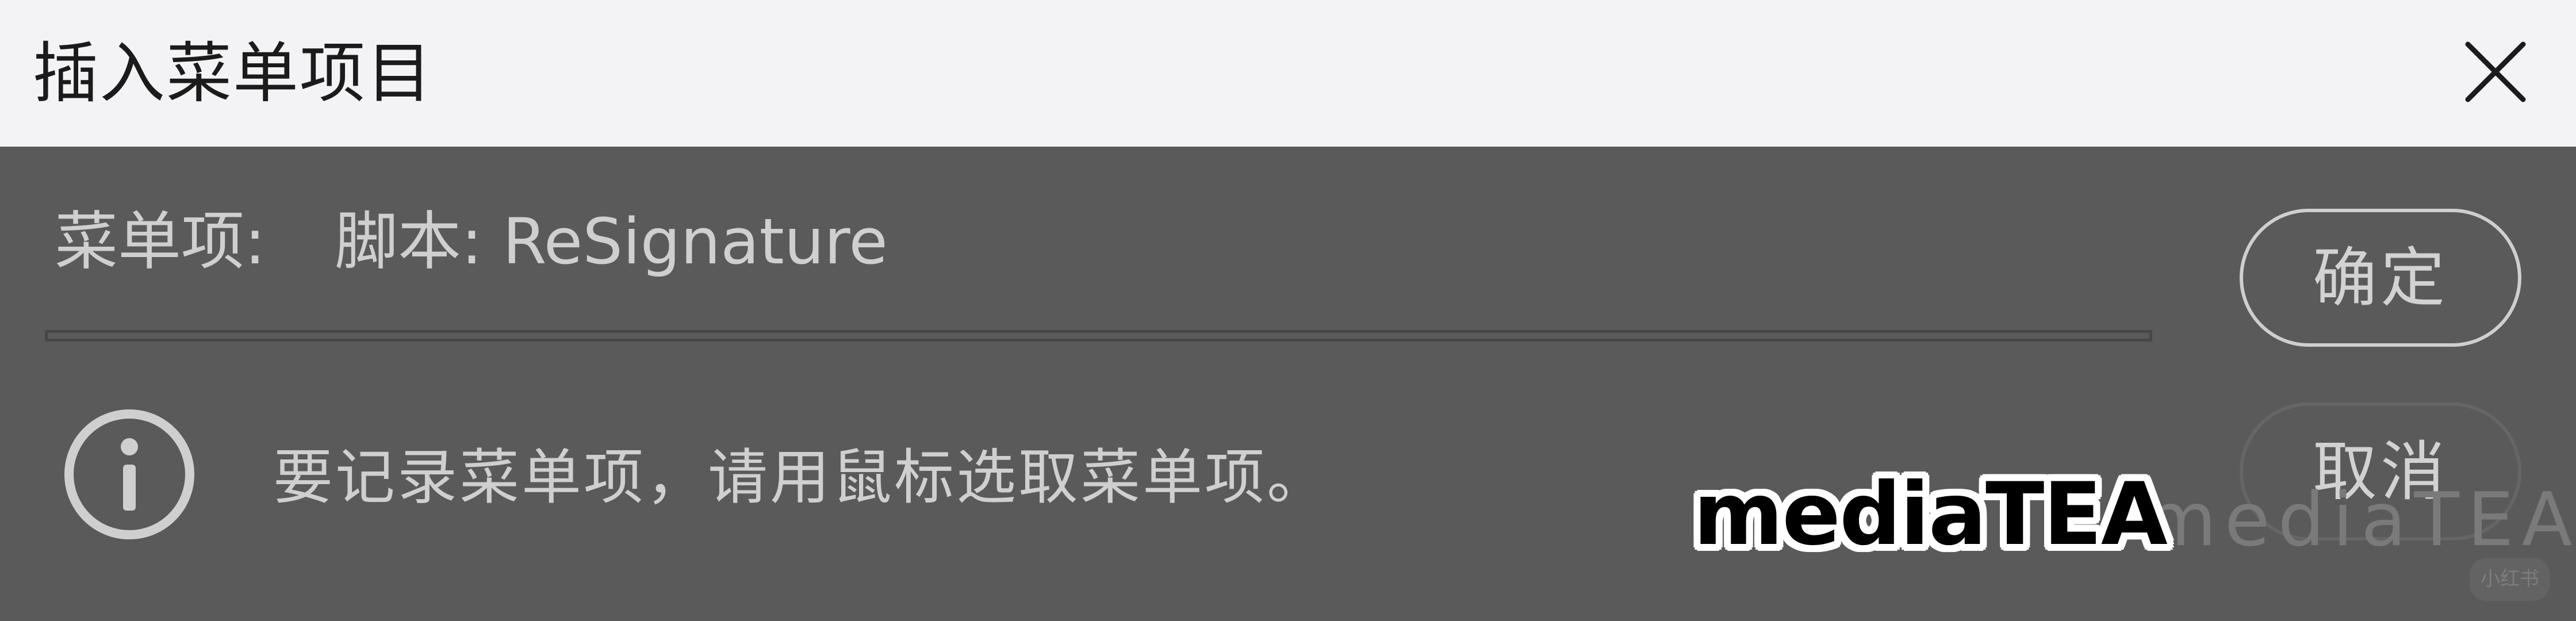 Image resolution: width=2576 pixels, height=621 pixels. I want to click on ok-button: 确定, so click(2380, 278).